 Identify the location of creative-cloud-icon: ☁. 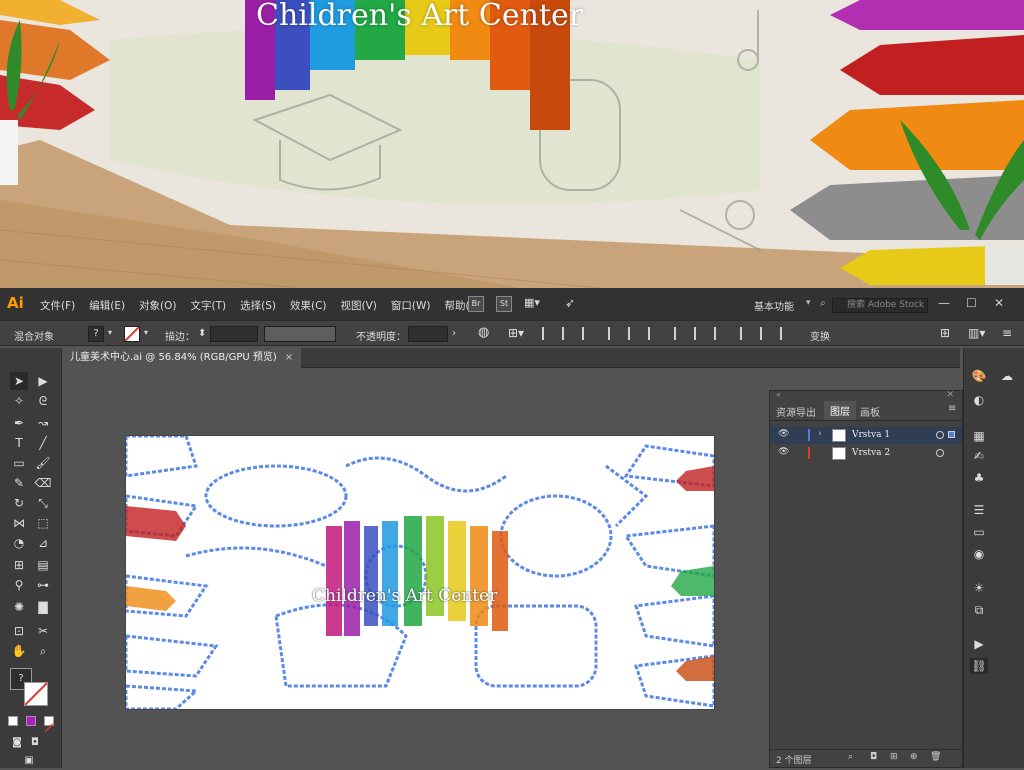
(1007, 376).